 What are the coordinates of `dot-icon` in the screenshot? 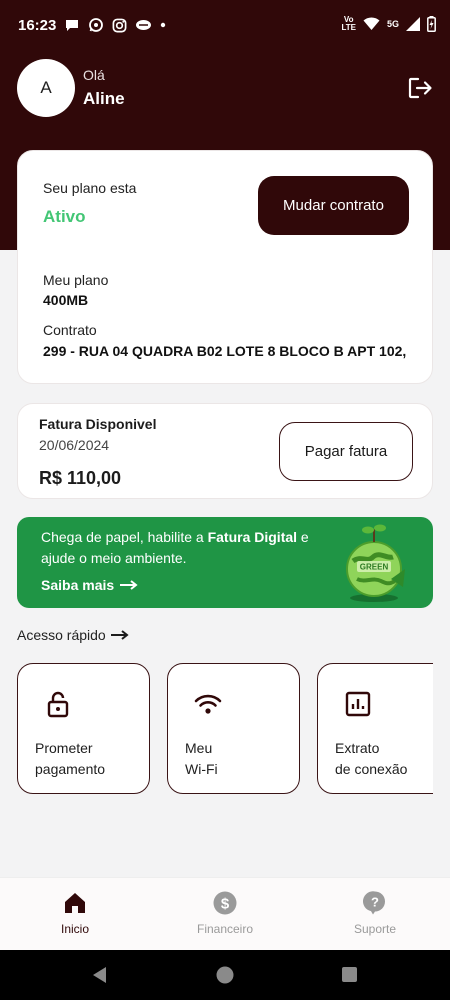 It's located at (163, 25).